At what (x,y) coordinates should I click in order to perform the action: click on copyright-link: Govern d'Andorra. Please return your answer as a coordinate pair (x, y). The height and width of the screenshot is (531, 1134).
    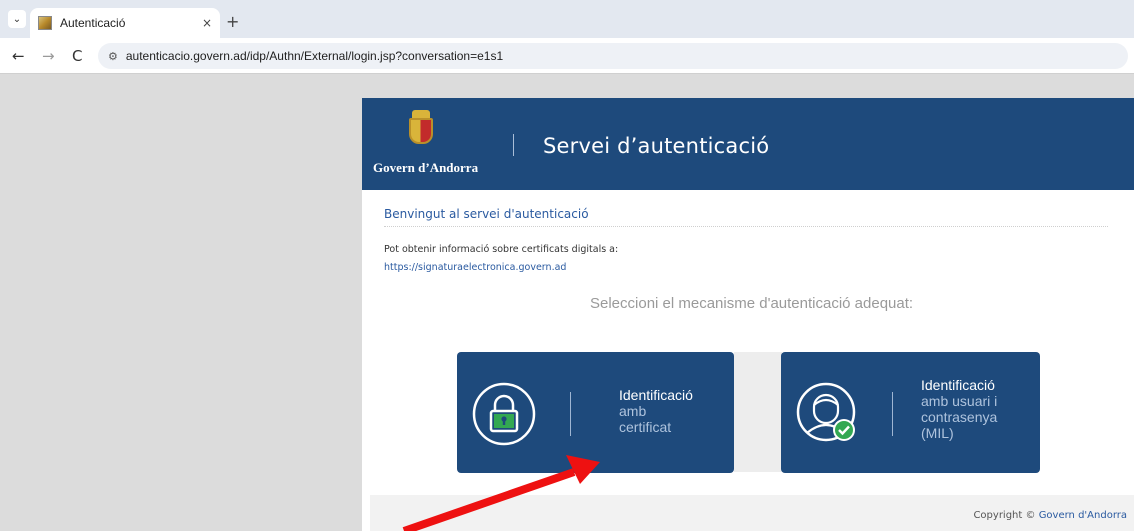
    Looking at the image, I should click on (1083, 515).